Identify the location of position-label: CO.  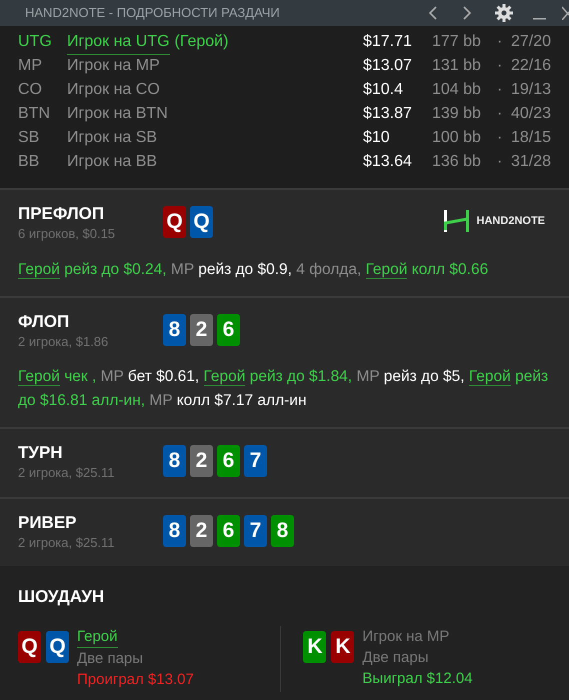
(30, 90).